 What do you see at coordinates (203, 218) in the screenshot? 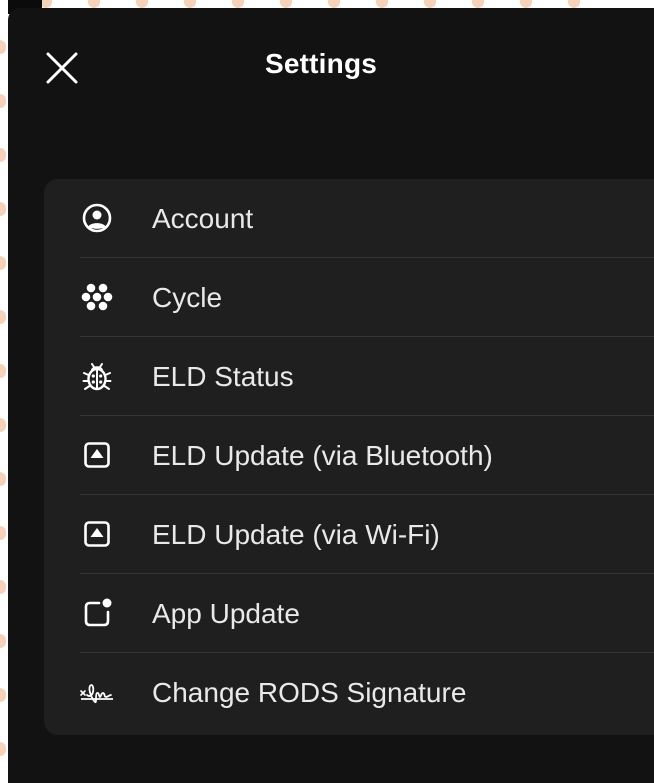
I see `settings-item-label: Account` at bounding box center [203, 218].